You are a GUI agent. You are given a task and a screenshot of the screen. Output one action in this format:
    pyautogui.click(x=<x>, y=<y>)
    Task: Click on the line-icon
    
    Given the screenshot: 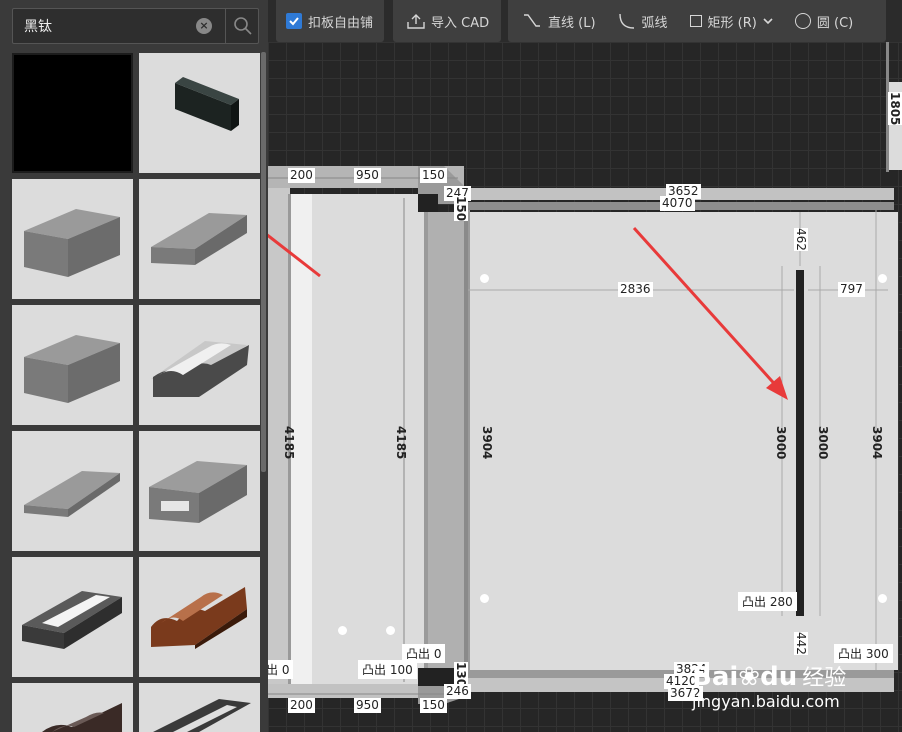 What is the action you would take?
    pyautogui.click(x=532, y=20)
    